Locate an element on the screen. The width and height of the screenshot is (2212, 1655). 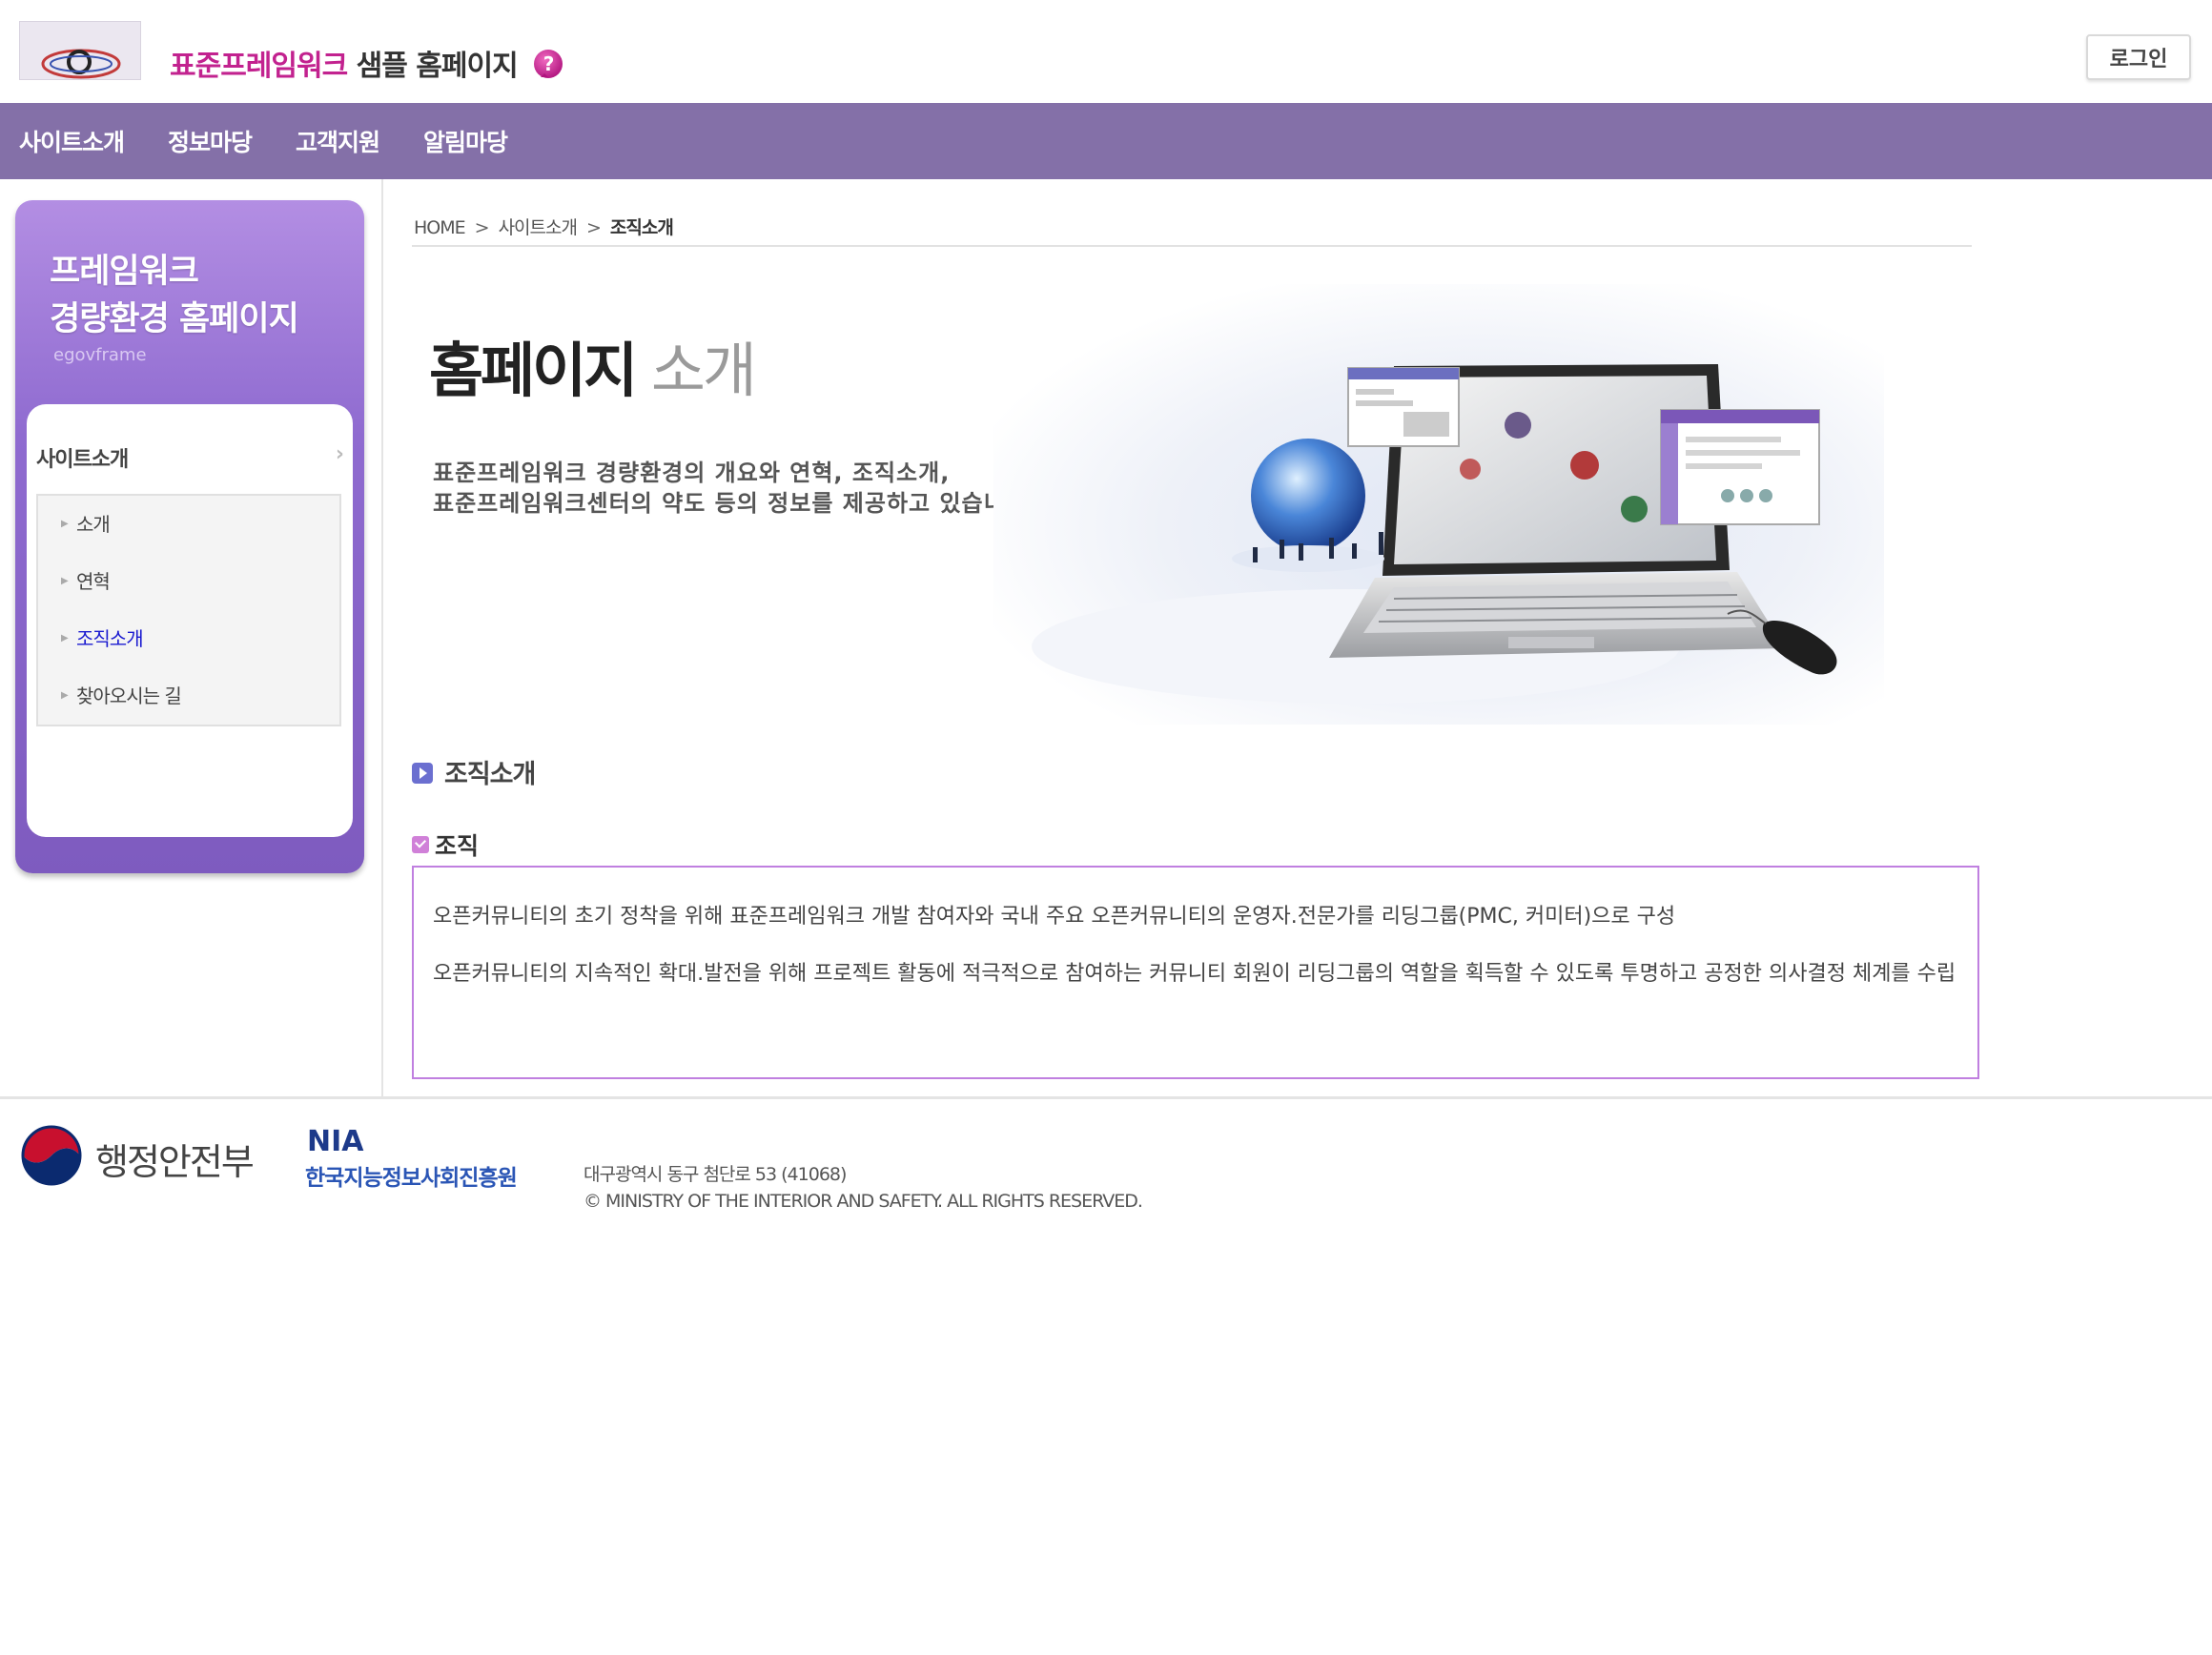
sidebar-section-label: 사이트소개 is located at coordinates (82, 460).